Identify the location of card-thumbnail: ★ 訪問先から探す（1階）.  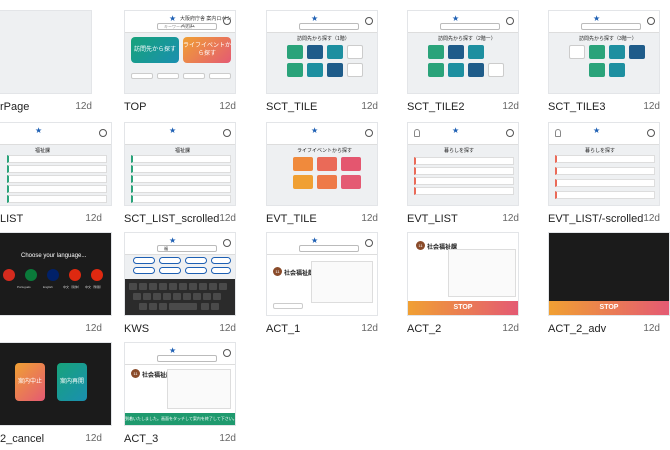
(322, 52).